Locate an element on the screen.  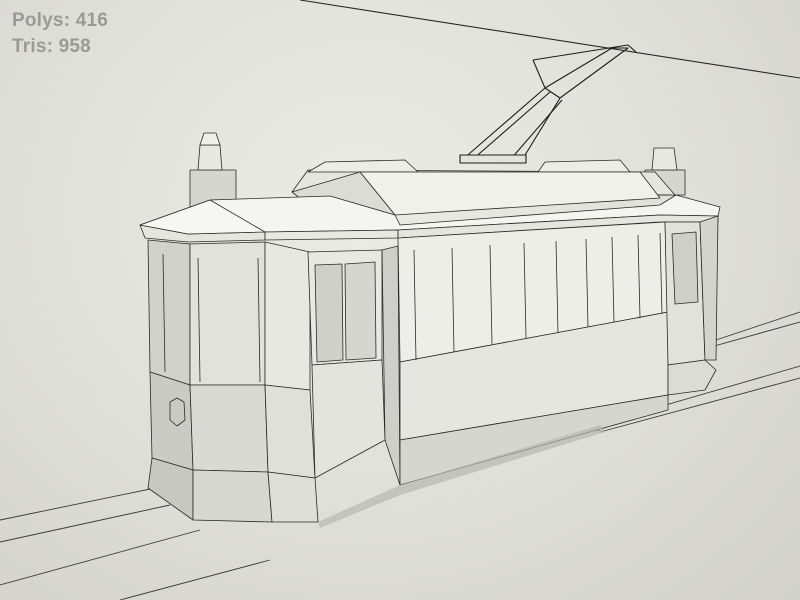
front-cab is located at coordinates (233, 381).